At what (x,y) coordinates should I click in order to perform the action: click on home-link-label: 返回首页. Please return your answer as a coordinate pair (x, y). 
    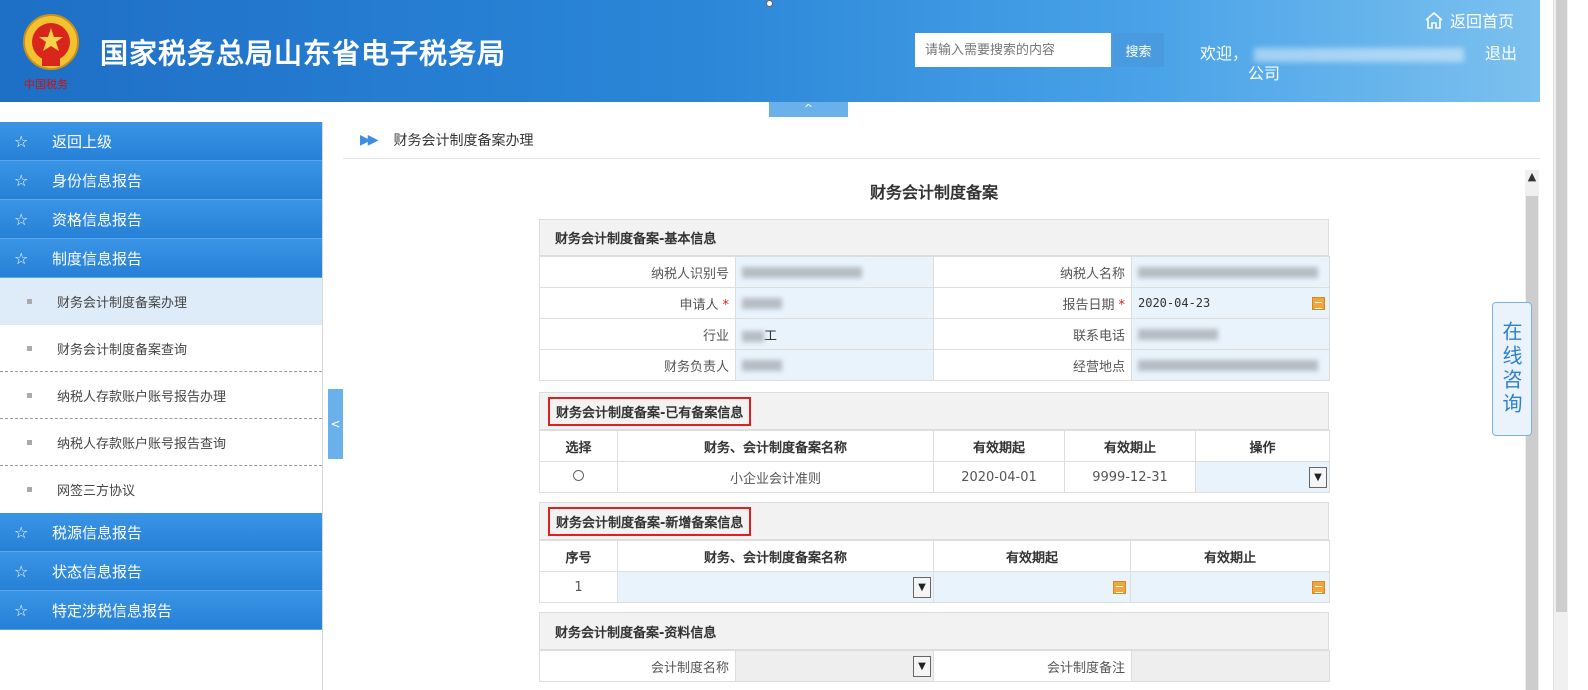
    Looking at the image, I should click on (1482, 21).